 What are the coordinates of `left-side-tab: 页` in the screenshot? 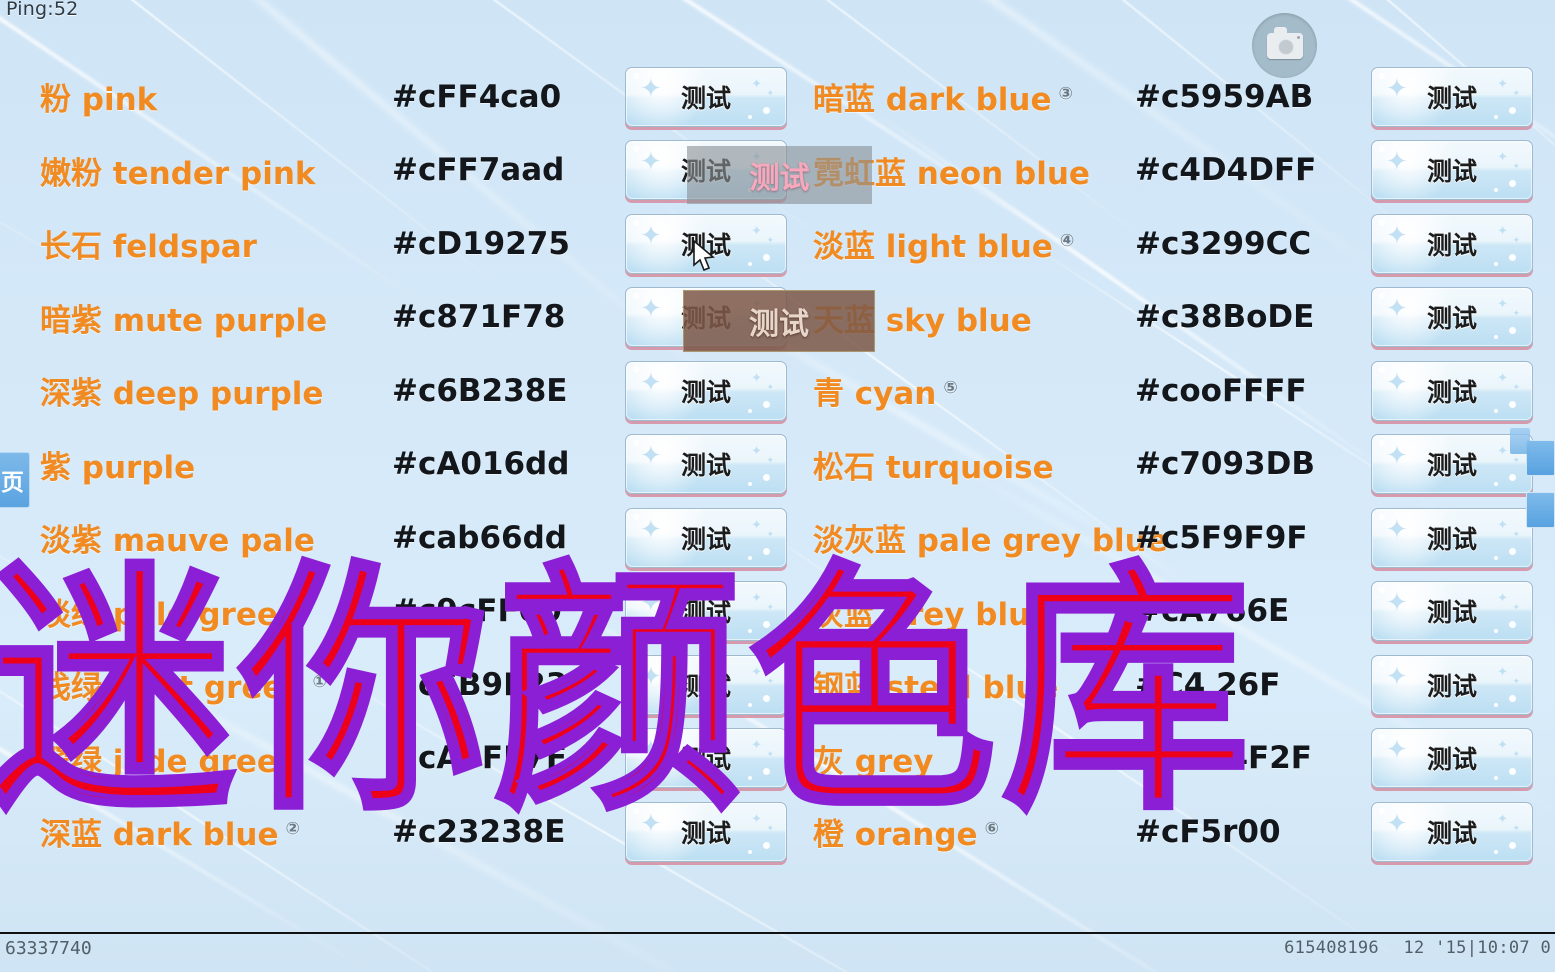 It's located at (15, 480).